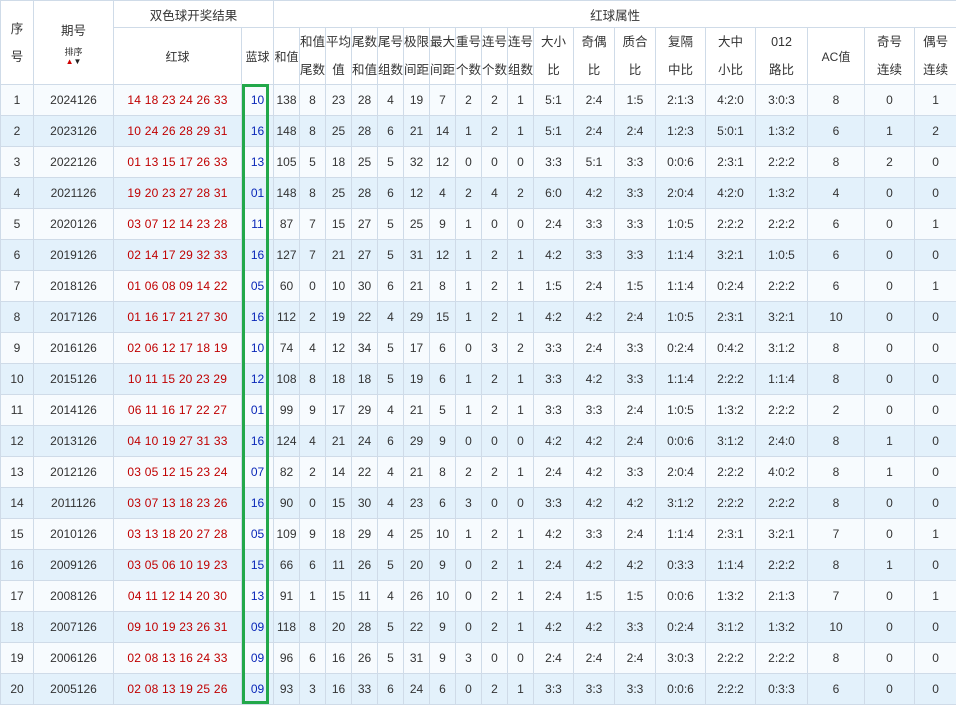 The image size is (956, 707). What do you see at coordinates (313, 503) in the screenshot?
I see `cell-sumtail: 0` at bounding box center [313, 503].